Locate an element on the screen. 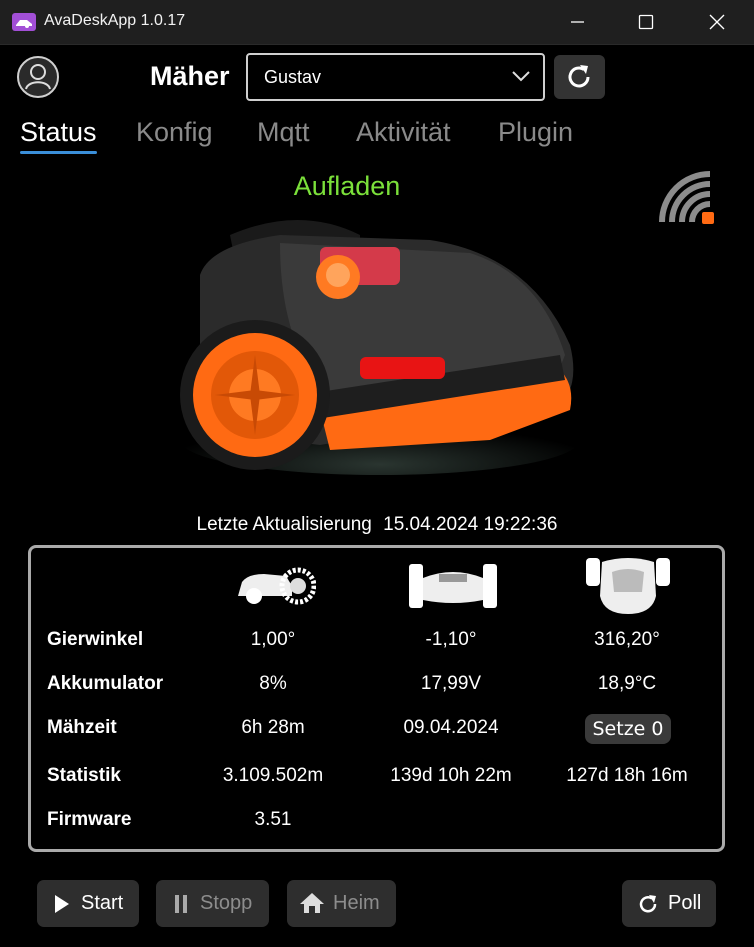 The width and height of the screenshot is (754, 947). play-icon is located at coordinates (62, 904).